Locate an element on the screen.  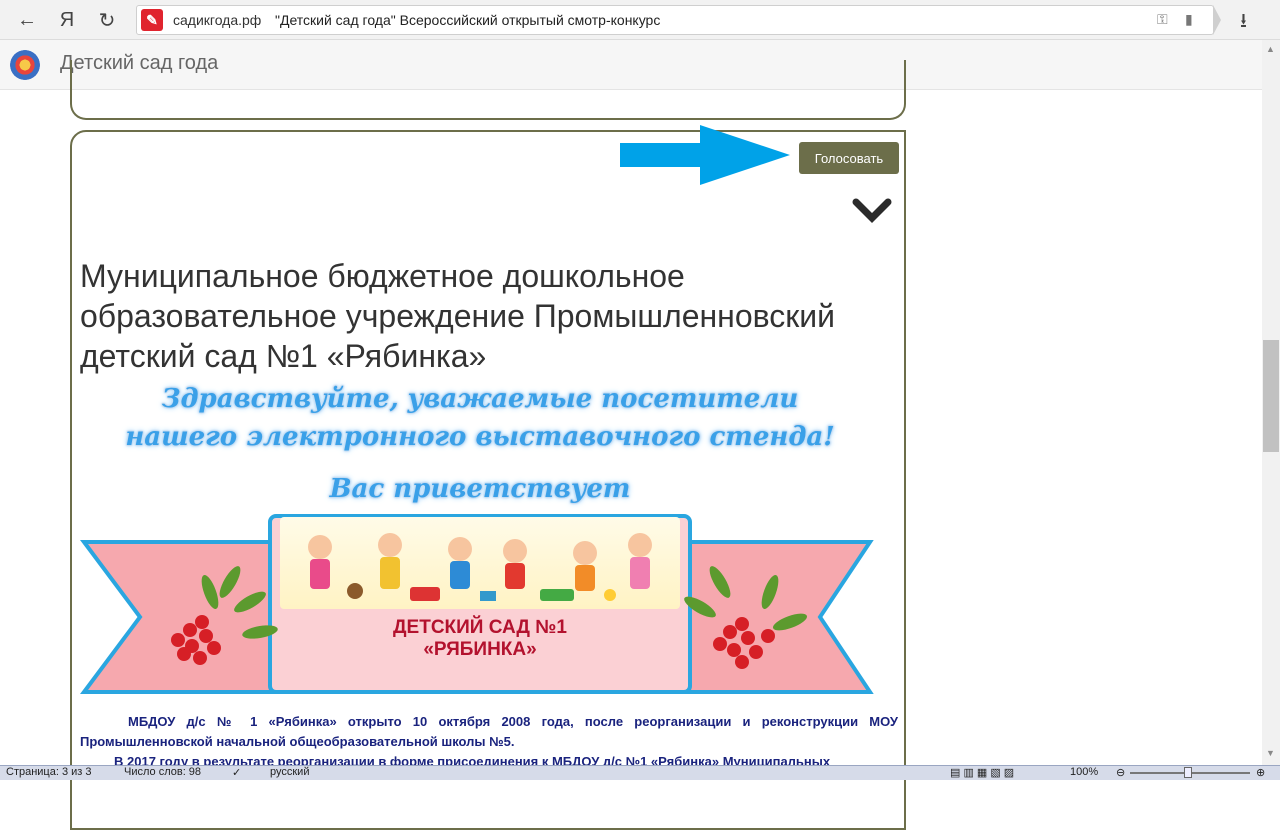
ribbon-caption: ДЕТСКИЙ САД №1 «РЯБИНКА» is located at coordinates (480, 639).